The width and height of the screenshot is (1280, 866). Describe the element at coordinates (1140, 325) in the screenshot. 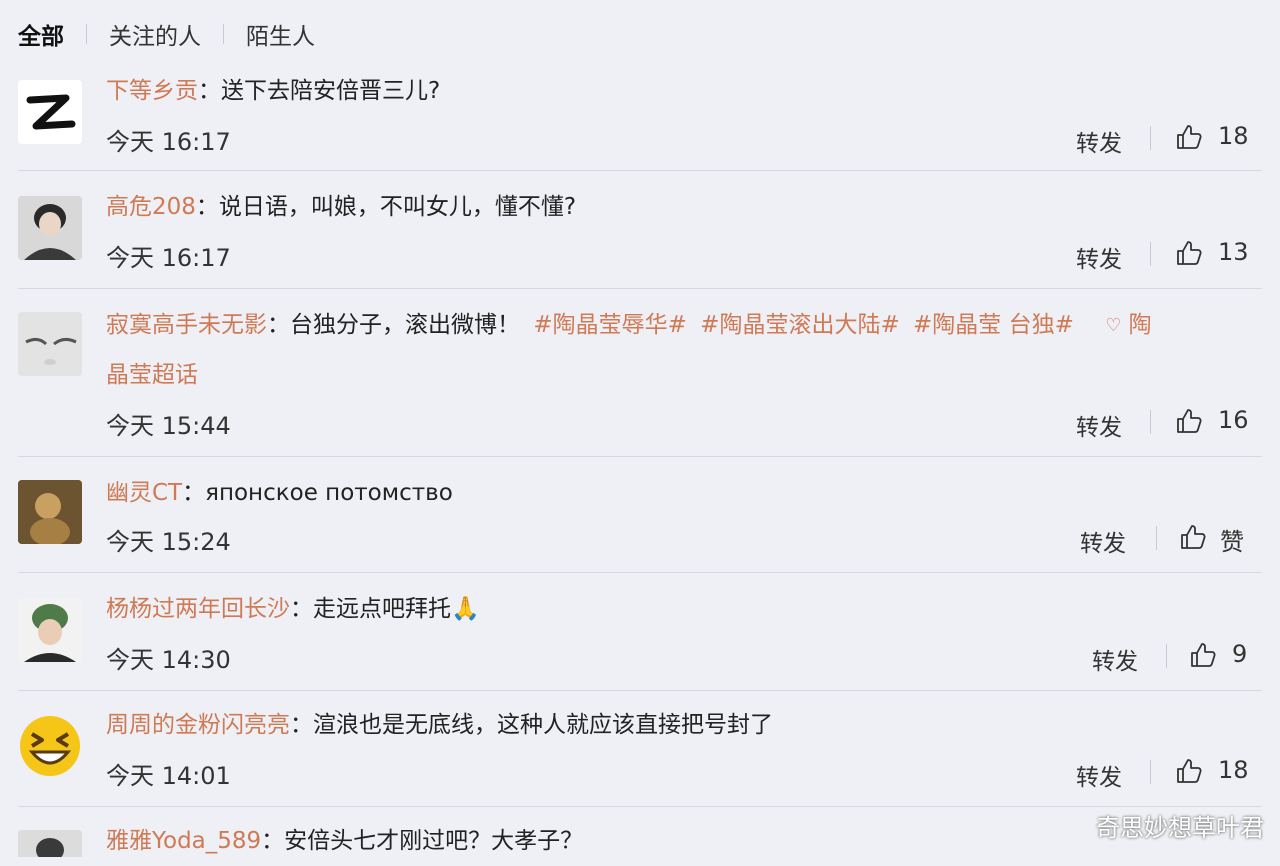

I see `supertopic-link: 陶` at that location.